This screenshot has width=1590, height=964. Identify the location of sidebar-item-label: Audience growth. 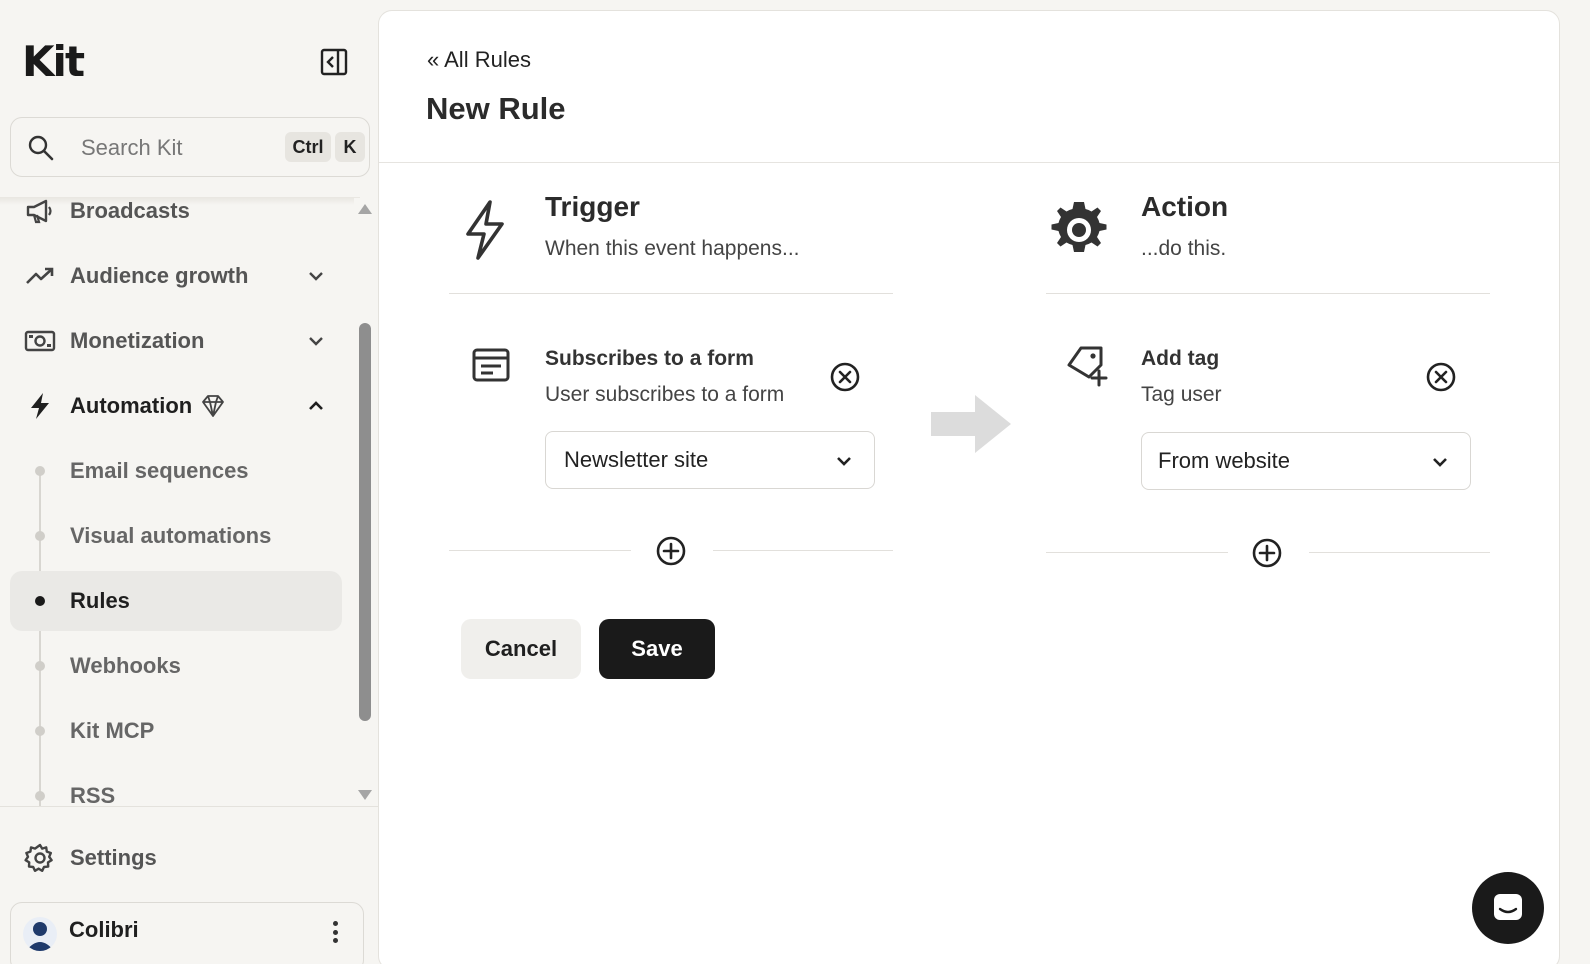
(159, 275).